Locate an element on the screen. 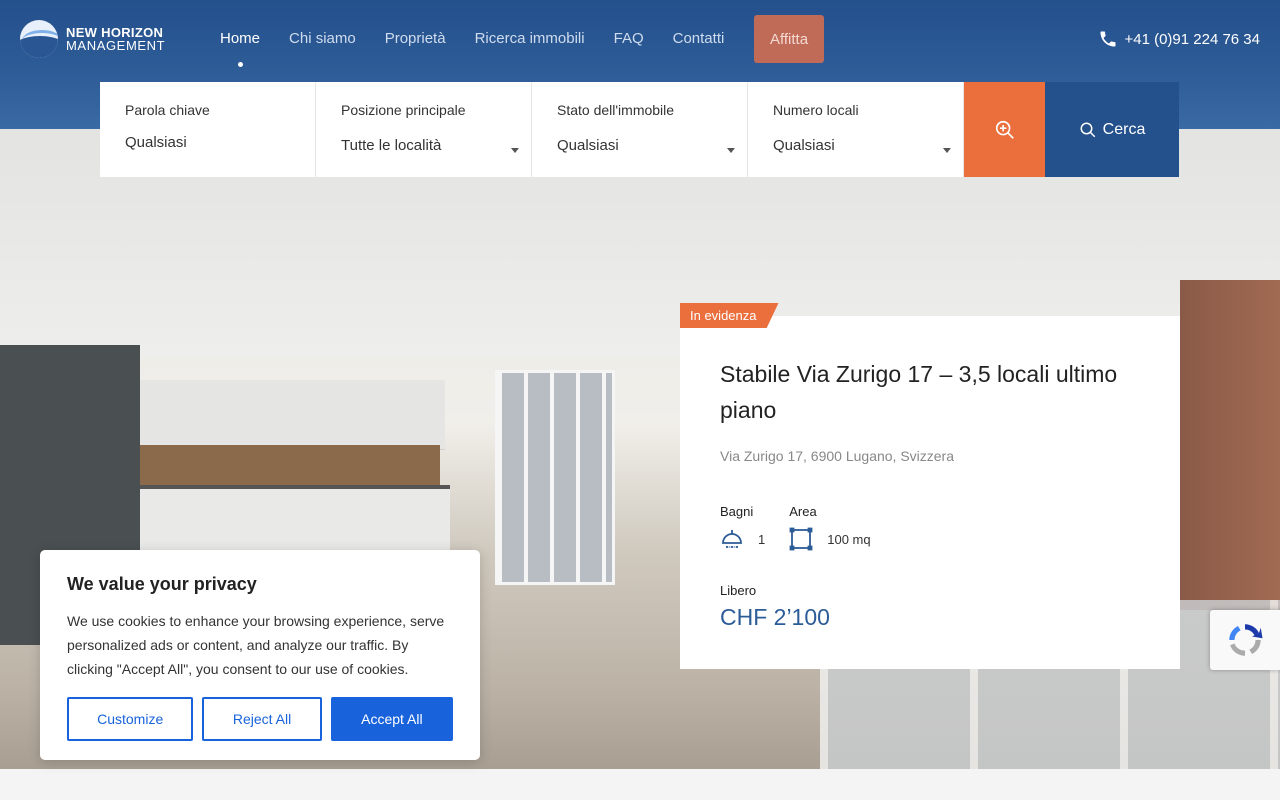 The image size is (1280, 800). recaptcha-badge is located at coordinates (1245, 640).